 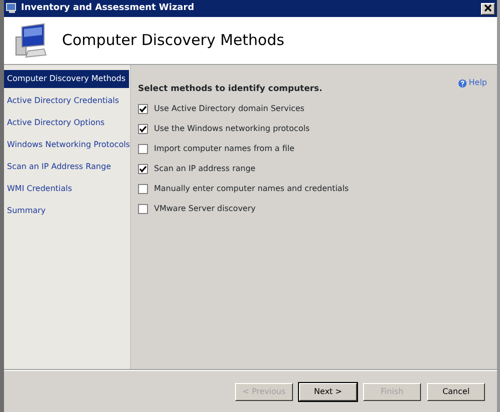 I want to click on wizard-button: Next >, so click(x=328, y=391).